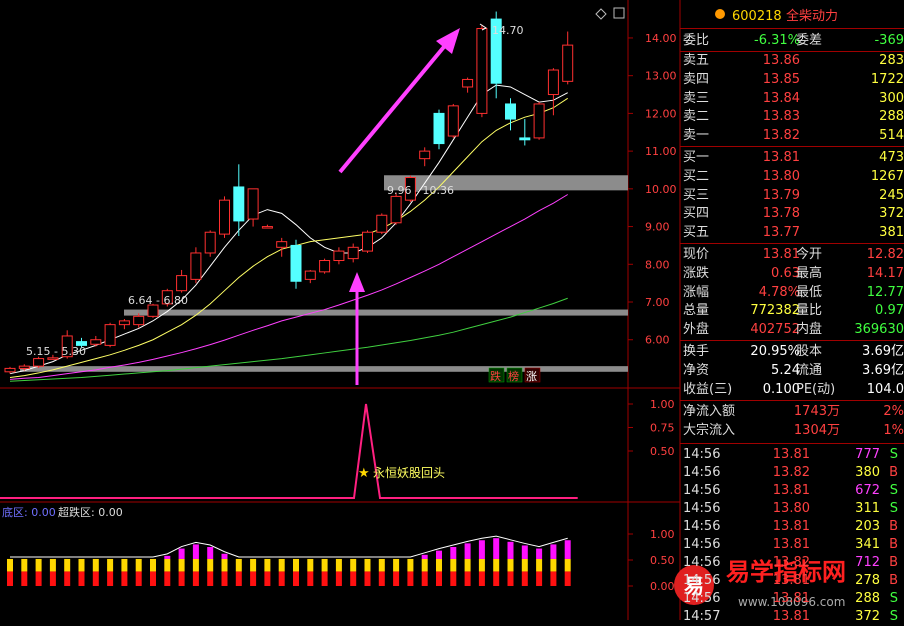 The height and width of the screenshot is (626, 904). I want to click on diamond-icon, so click(601, 14).